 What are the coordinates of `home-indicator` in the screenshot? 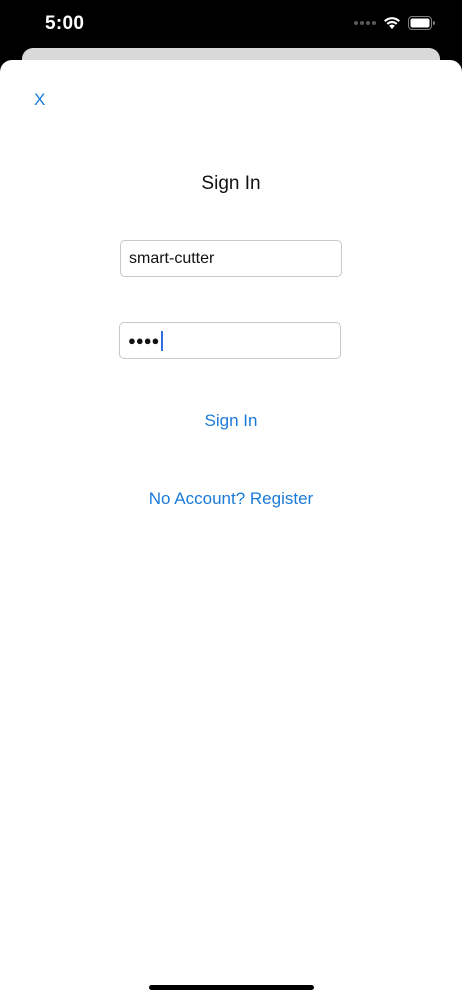 It's located at (231, 987).